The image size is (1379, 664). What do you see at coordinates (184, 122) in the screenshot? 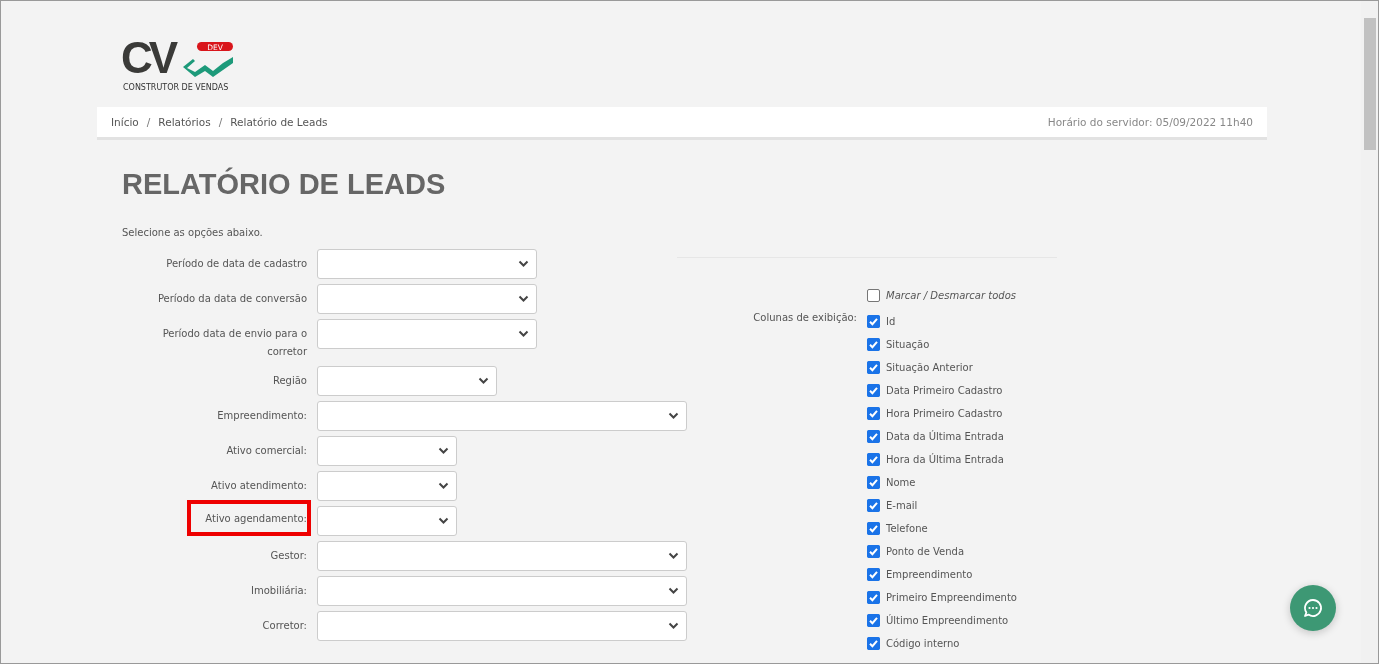
I see `breadcrumb-link: Relatórios` at bounding box center [184, 122].